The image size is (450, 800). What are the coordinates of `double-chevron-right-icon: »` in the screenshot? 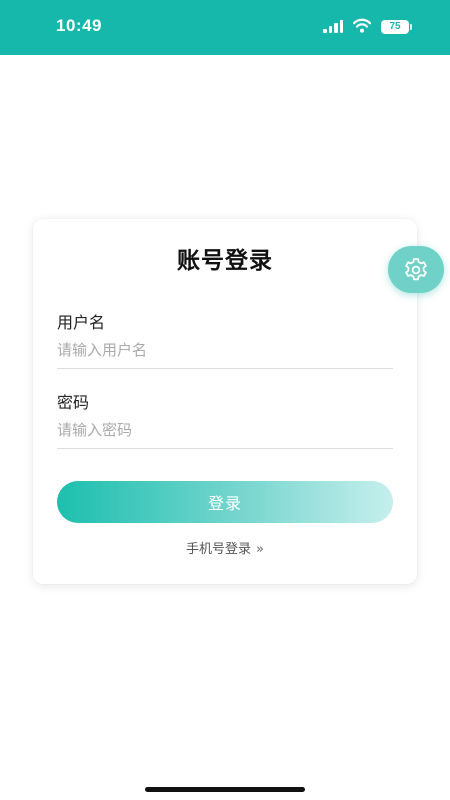 It's located at (260, 549).